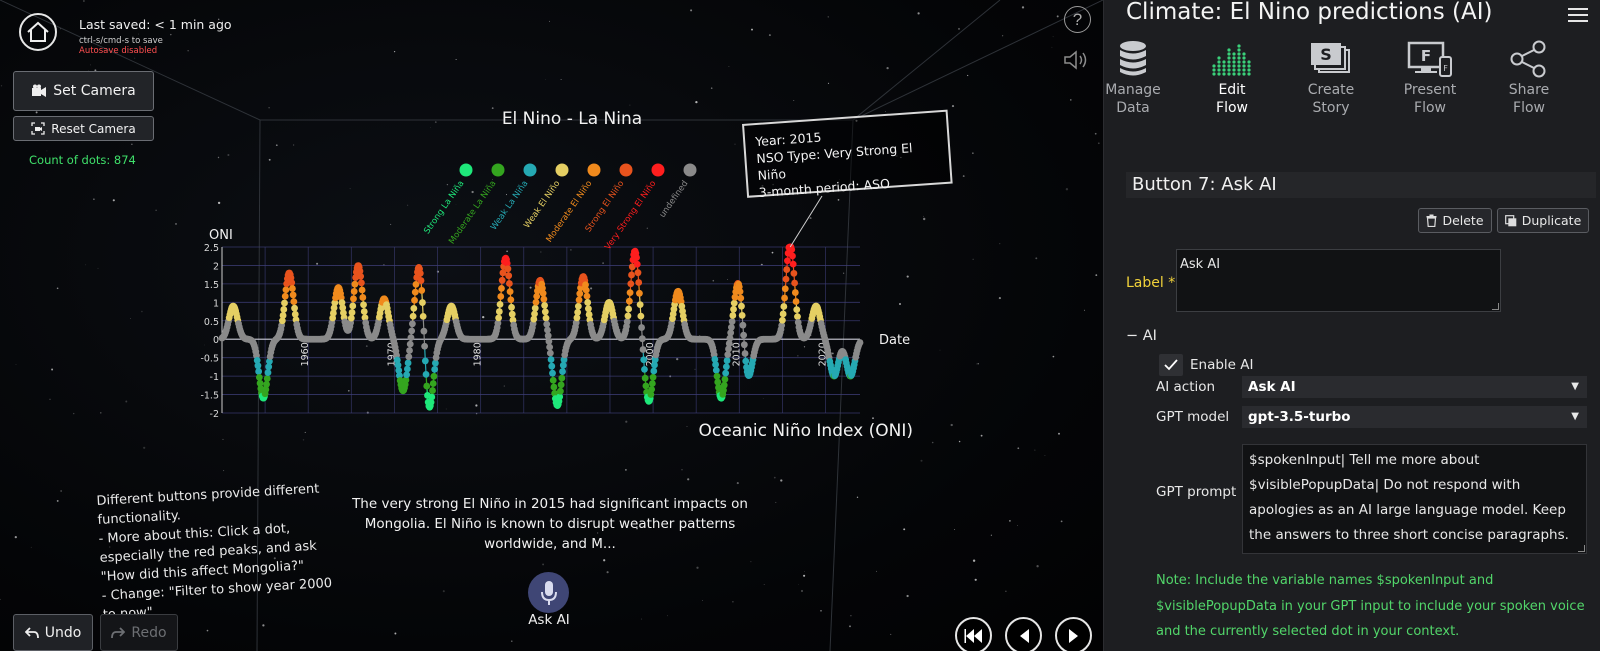 This screenshot has height=651, width=1600. What do you see at coordinates (1133, 78) in the screenshot?
I see `manage-data-button: Manage Data` at bounding box center [1133, 78].